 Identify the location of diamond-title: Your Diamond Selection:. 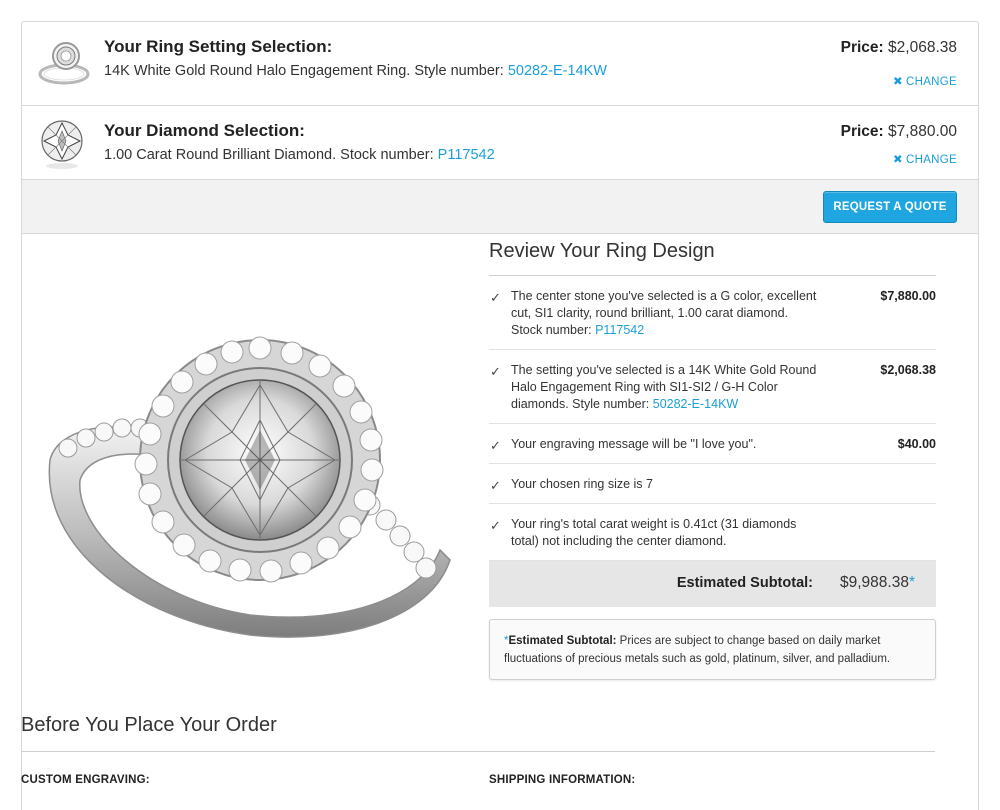
(204, 130).